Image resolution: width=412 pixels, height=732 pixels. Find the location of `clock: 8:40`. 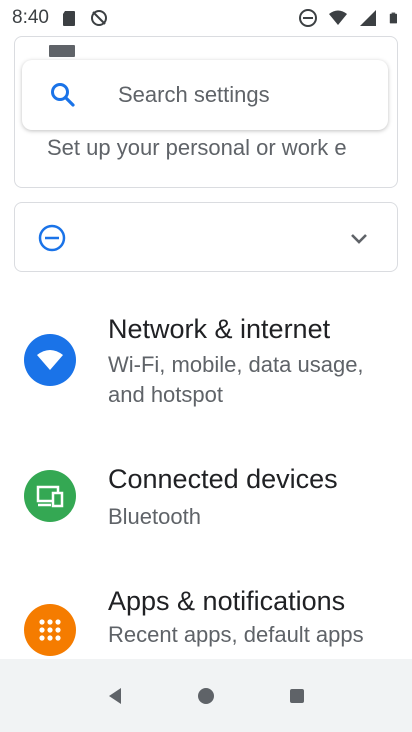

clock: 8:40 is located at coordinates (30, 17).